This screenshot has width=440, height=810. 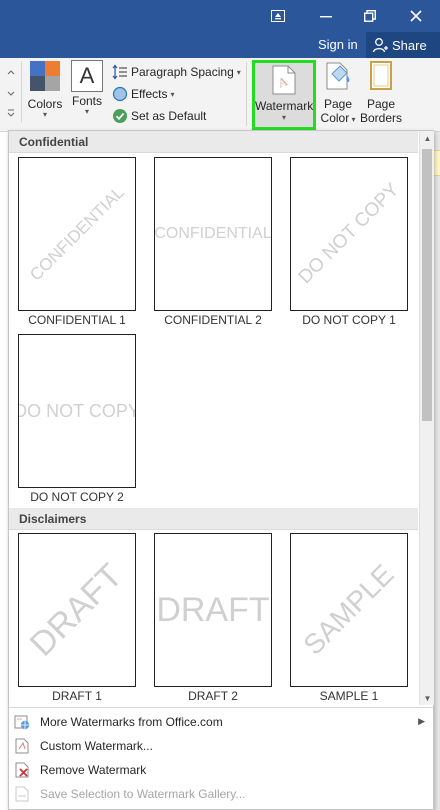 What do you see at coordinates (409, 45) in the screenshot?
I see `share-label: Share` at bounding box center [409, 45].